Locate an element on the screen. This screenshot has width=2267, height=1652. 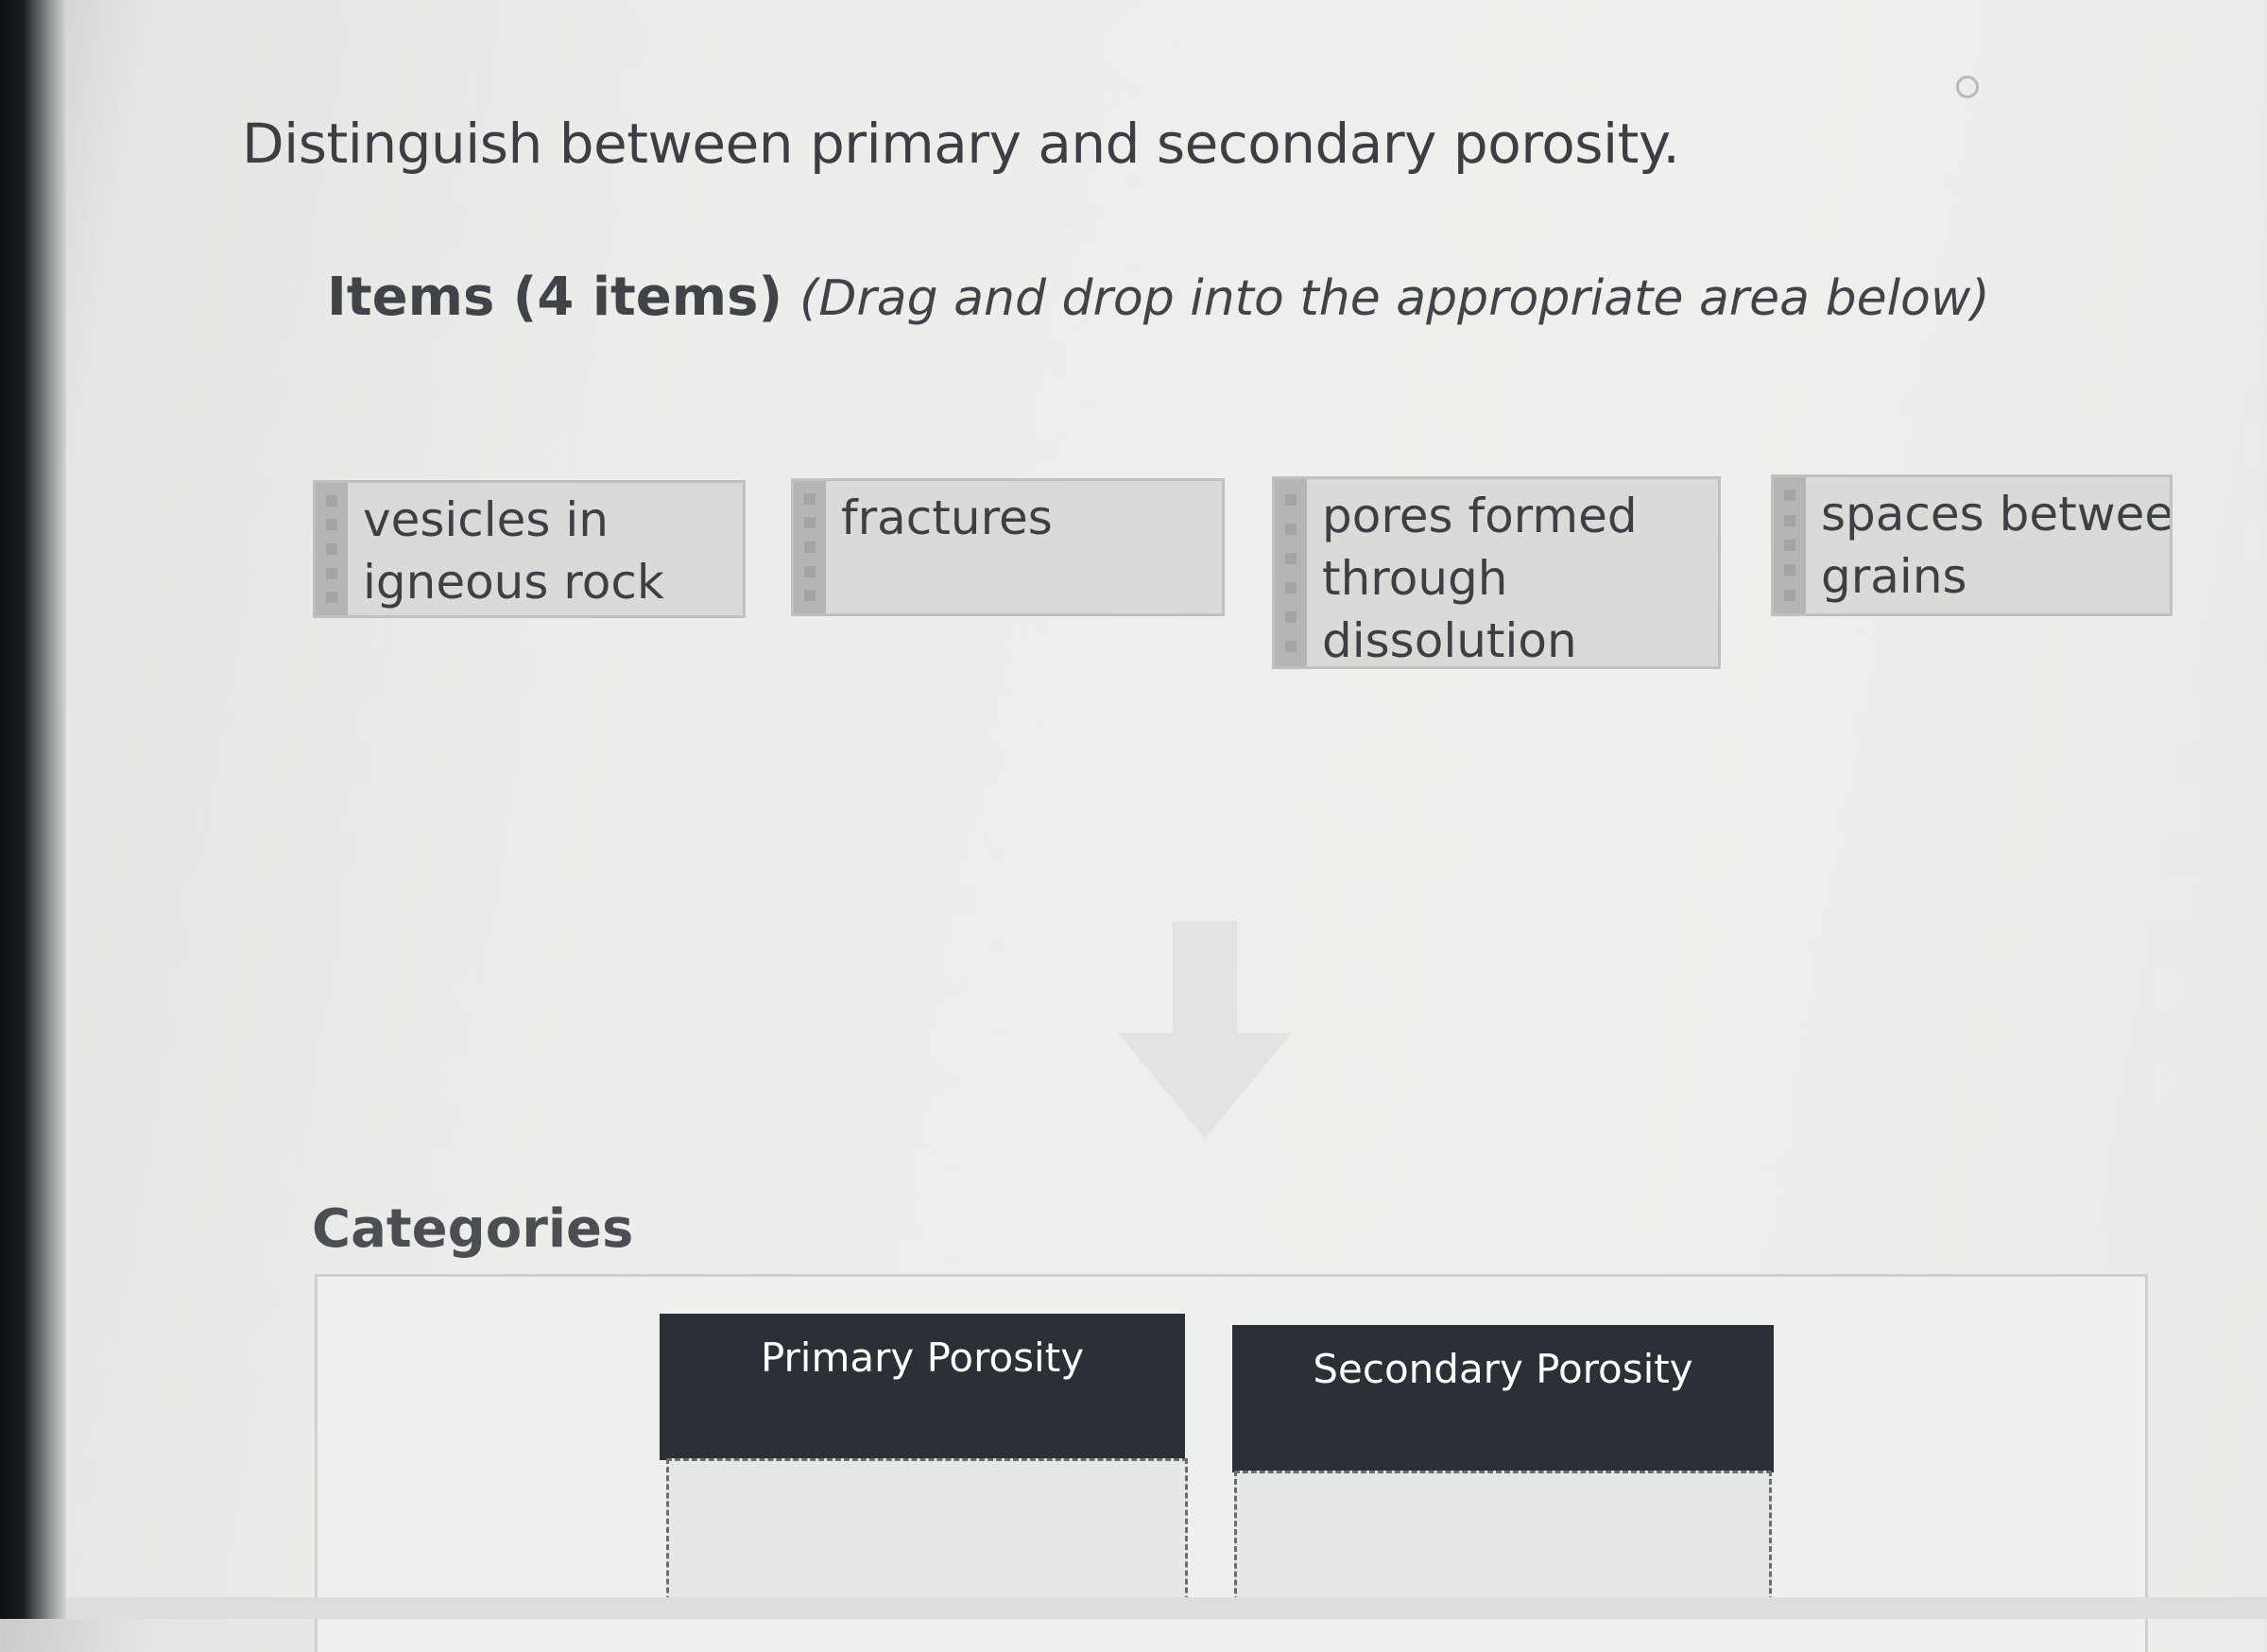
page-bottom-edge is located at coordinates (1166, 1608).